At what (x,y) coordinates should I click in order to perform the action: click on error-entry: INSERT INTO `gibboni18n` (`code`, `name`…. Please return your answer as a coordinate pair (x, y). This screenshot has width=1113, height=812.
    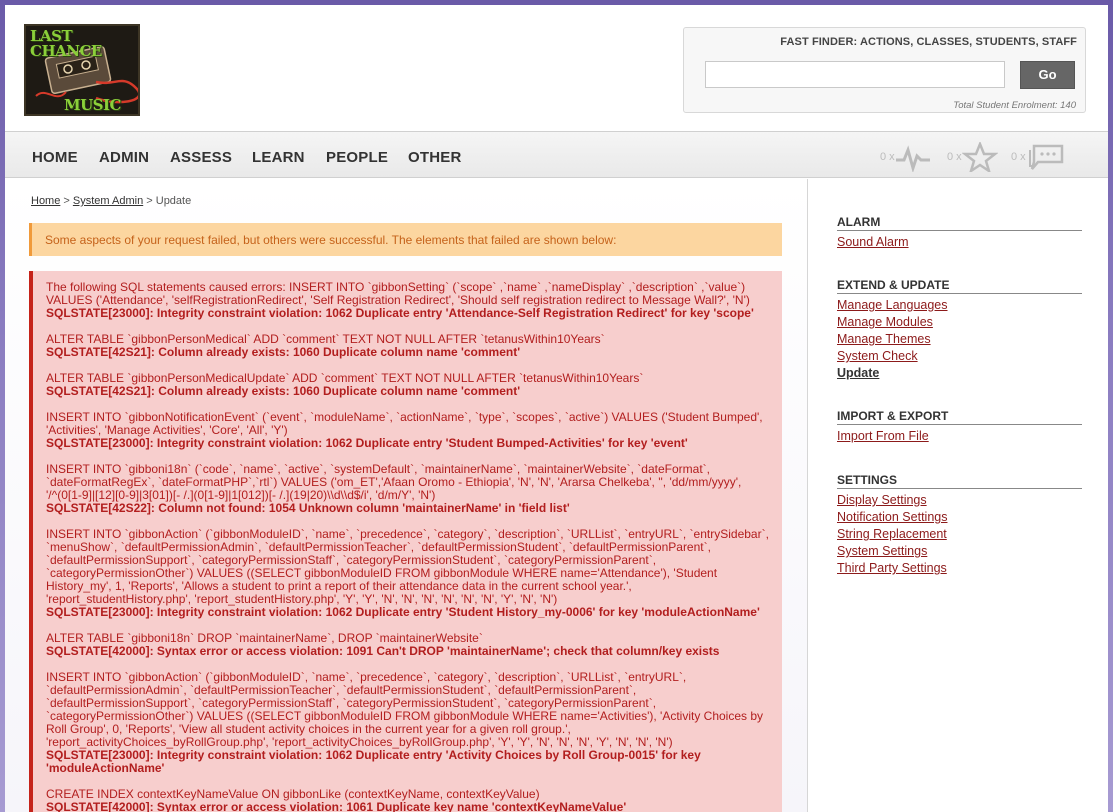
    Looking at the image, I should click on (407, 489).